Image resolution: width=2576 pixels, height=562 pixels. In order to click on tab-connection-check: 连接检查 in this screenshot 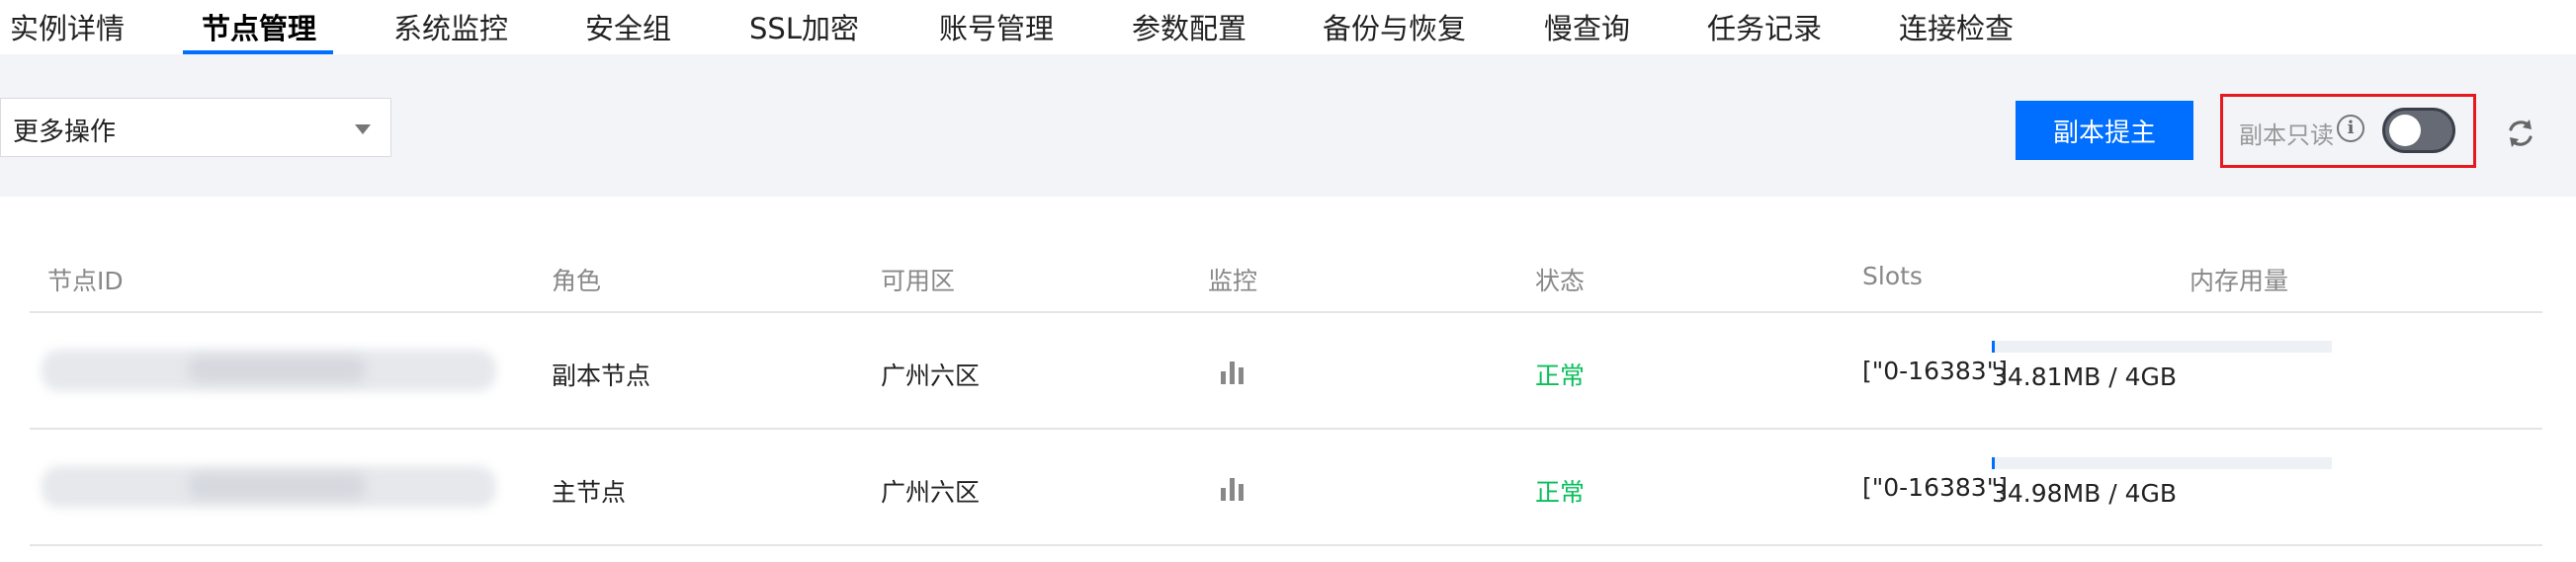, I will do `click(1956, 26)`.